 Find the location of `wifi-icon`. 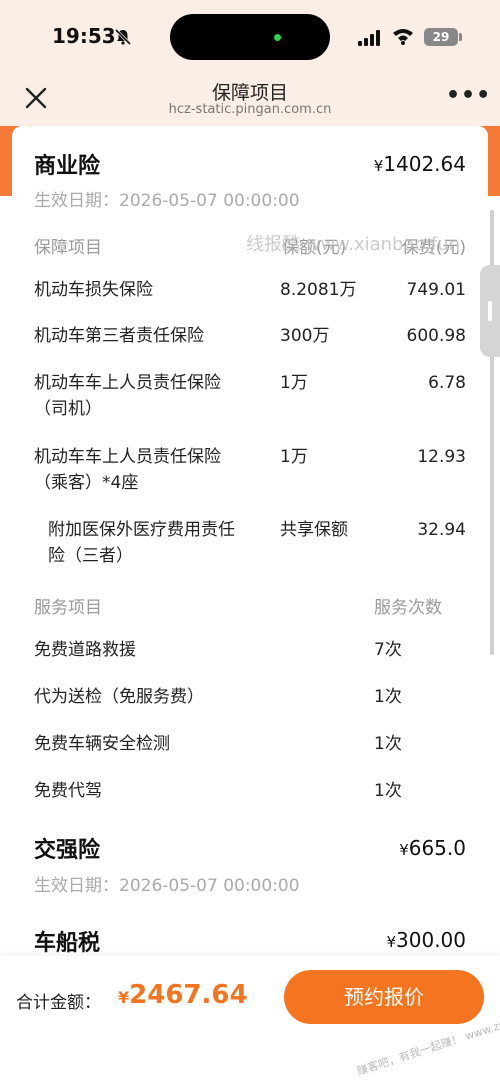

wifi-icon is located at coordinates (403, 37).